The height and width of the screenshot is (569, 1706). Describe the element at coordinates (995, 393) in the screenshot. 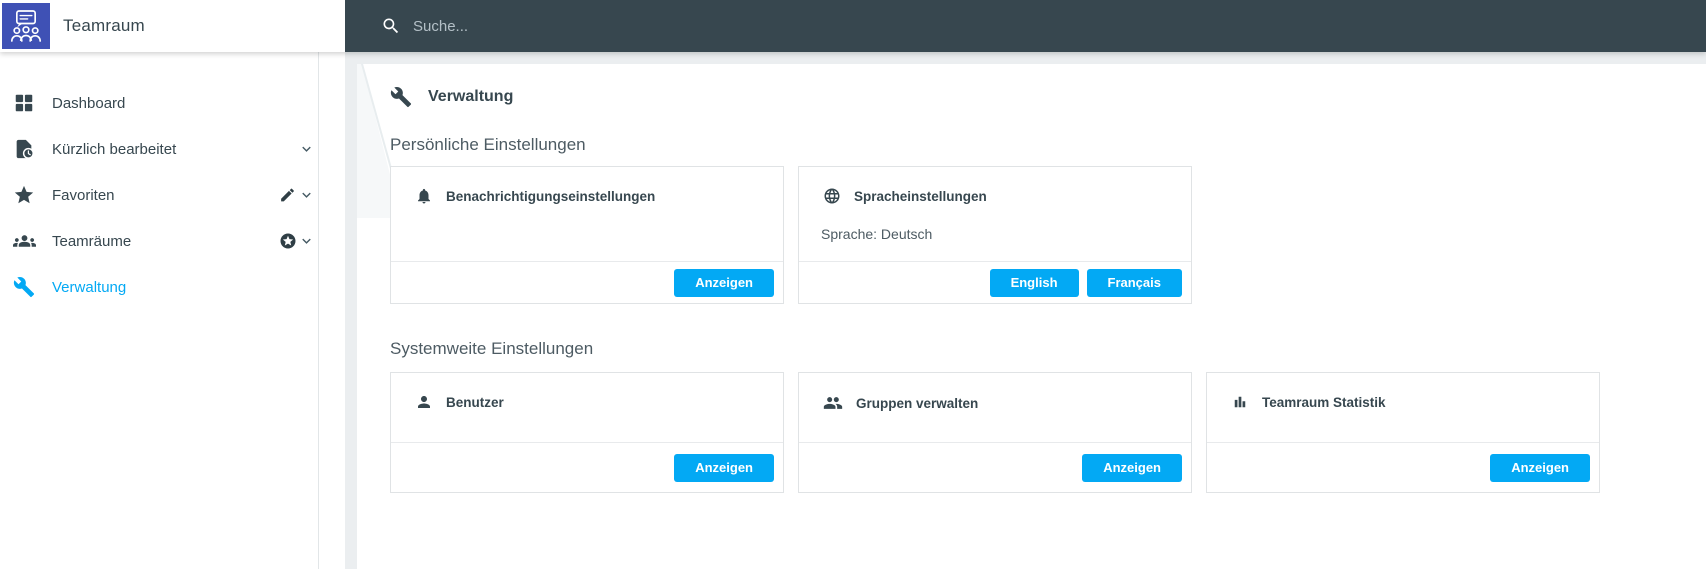

I see `card-header: Gruppen verwalten` at that location.